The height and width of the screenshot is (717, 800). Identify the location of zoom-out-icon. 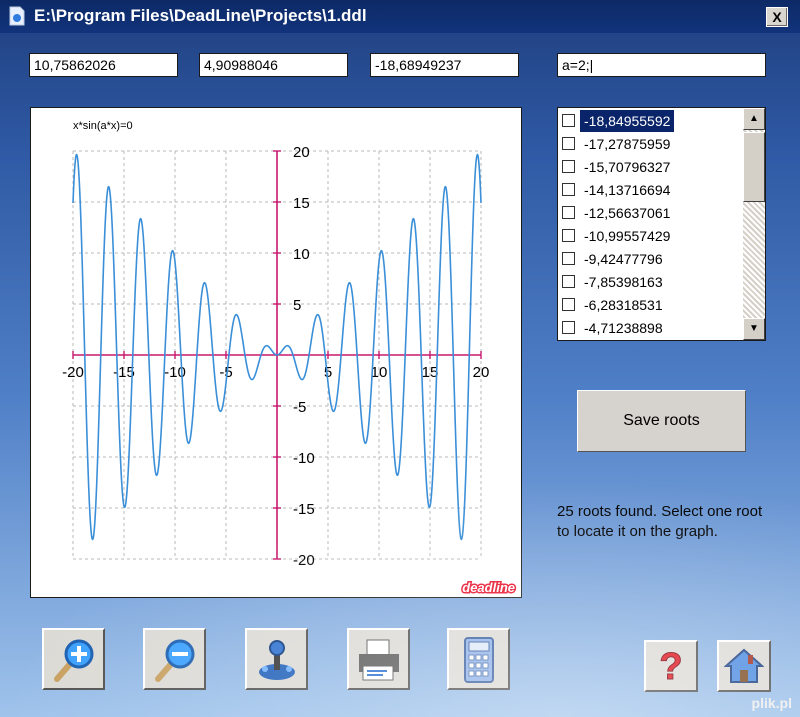
(175, 660).